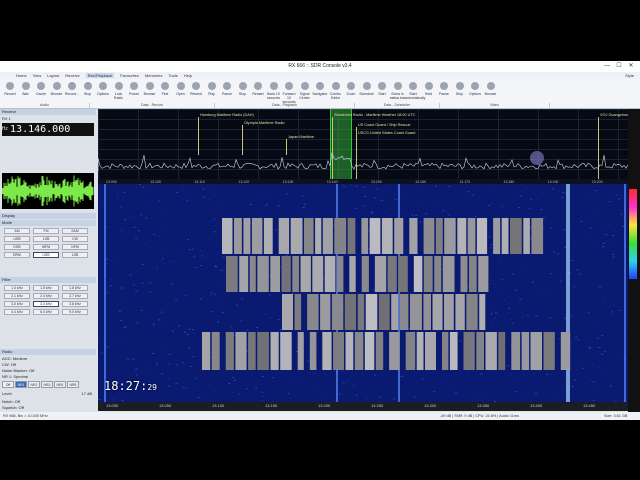  What do you see at coordinates (17, 231) in the screenshot?
I see `mode-button-0: AM` at bounding box center [17, 231].